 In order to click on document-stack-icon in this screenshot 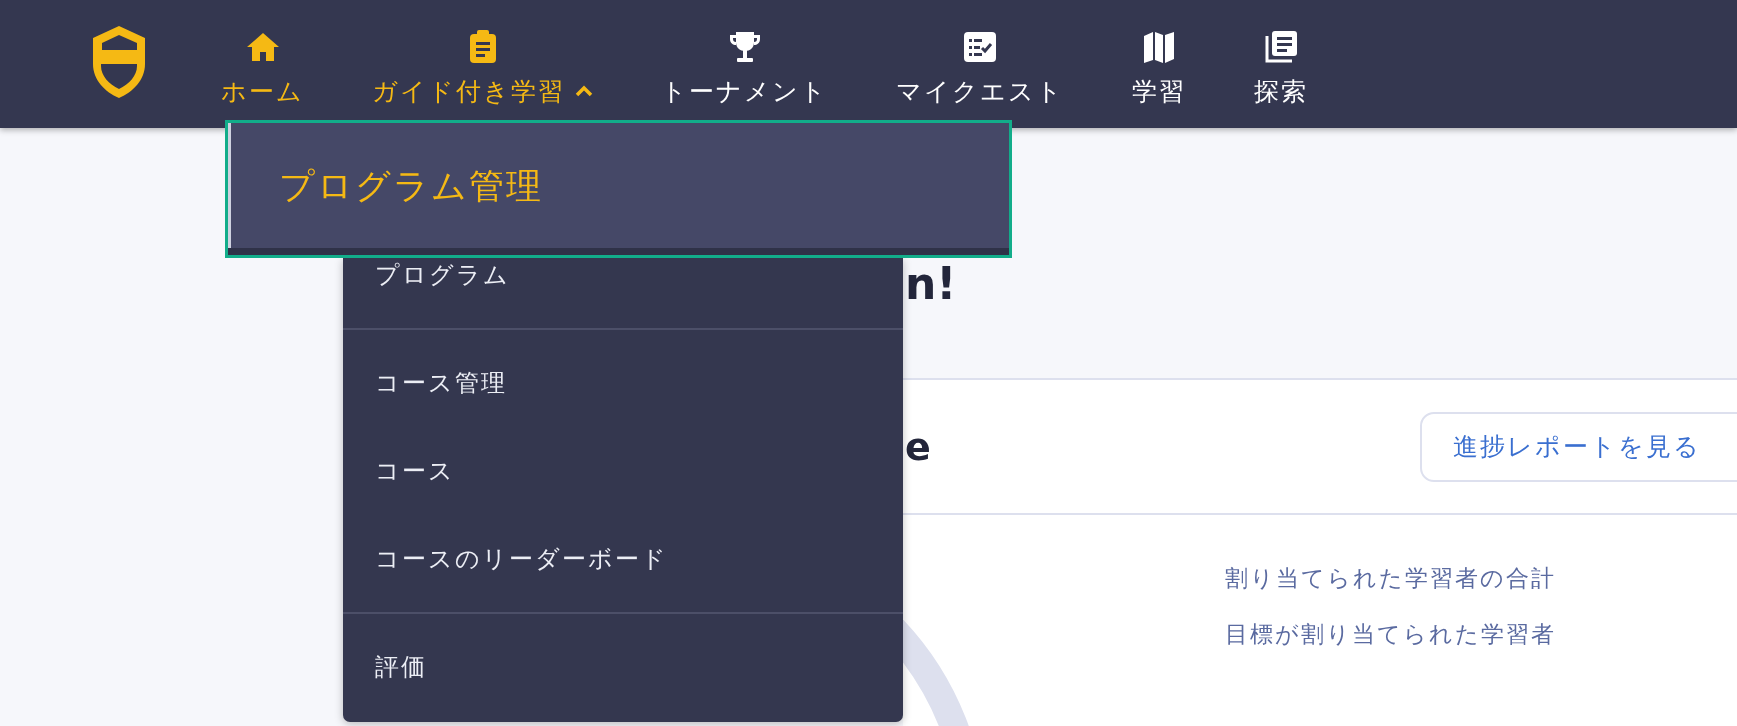, I will do `click(1281, 46)`.